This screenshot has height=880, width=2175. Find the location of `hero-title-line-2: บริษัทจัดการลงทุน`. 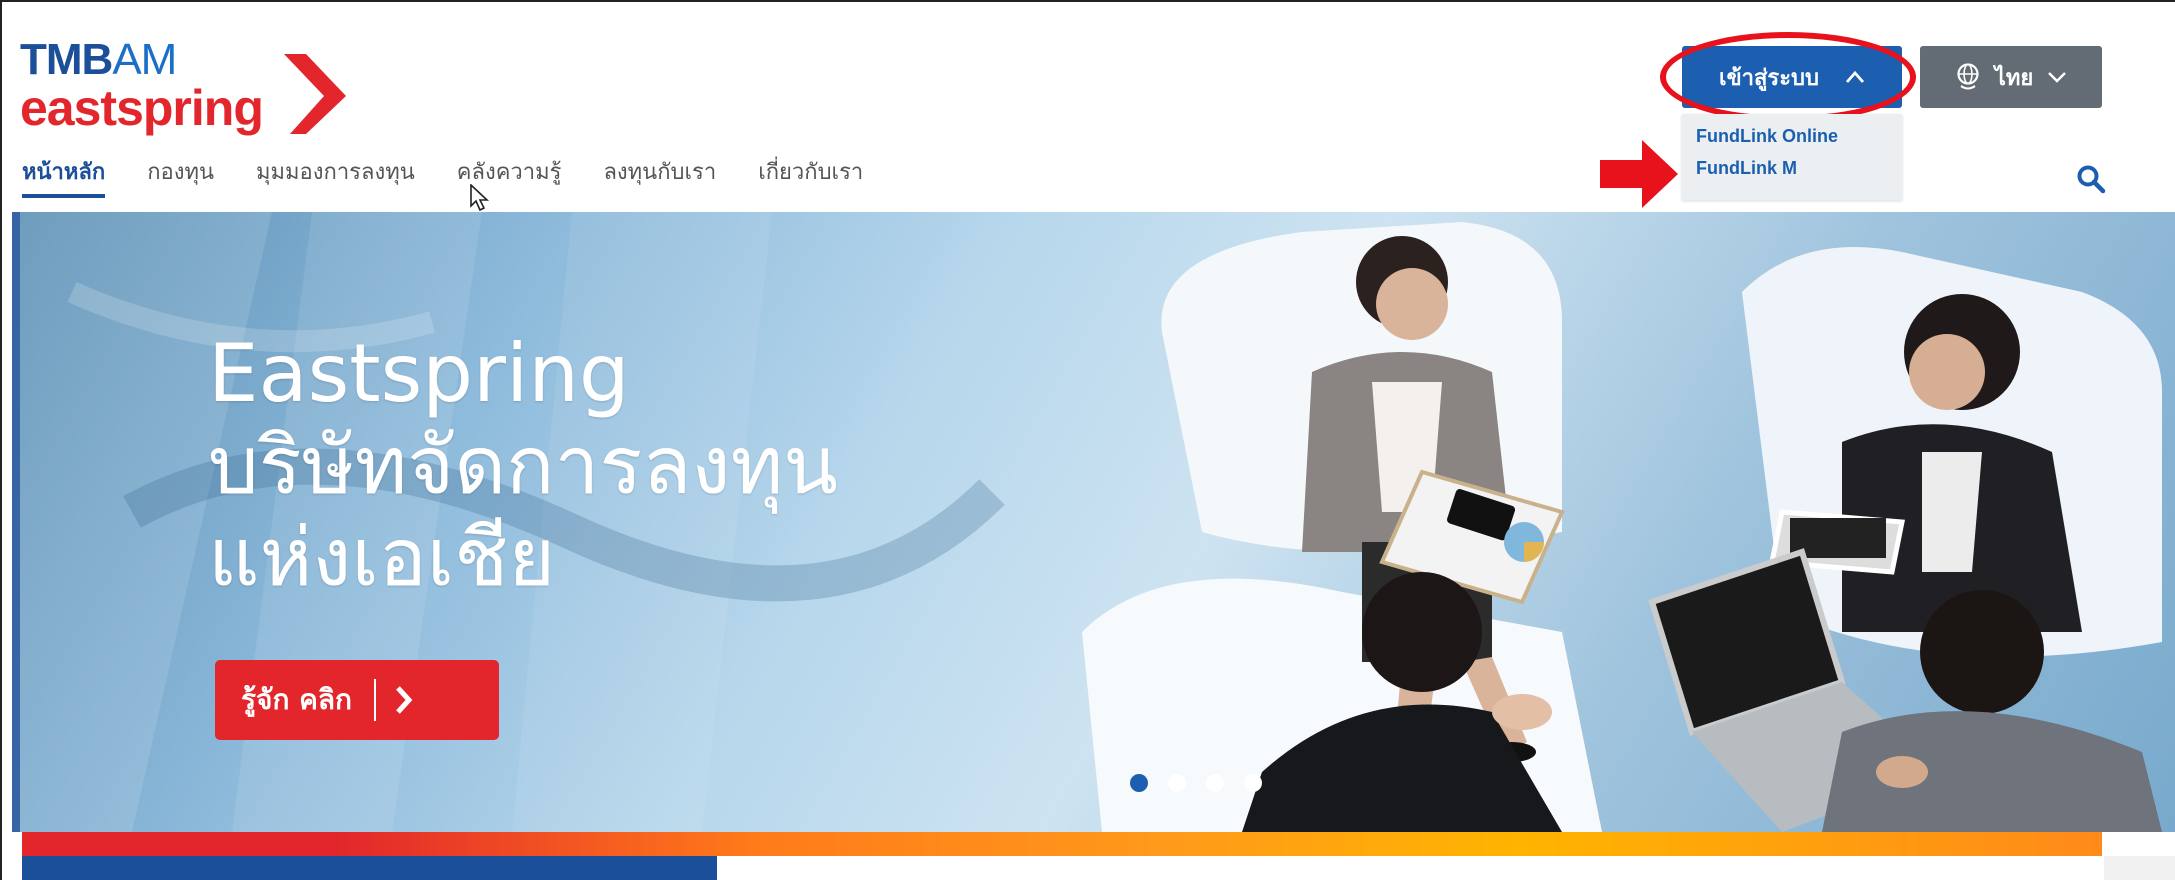

hero-title-line-2: บริษัทจัดการลงทุน is located at coordinates (523, 465).